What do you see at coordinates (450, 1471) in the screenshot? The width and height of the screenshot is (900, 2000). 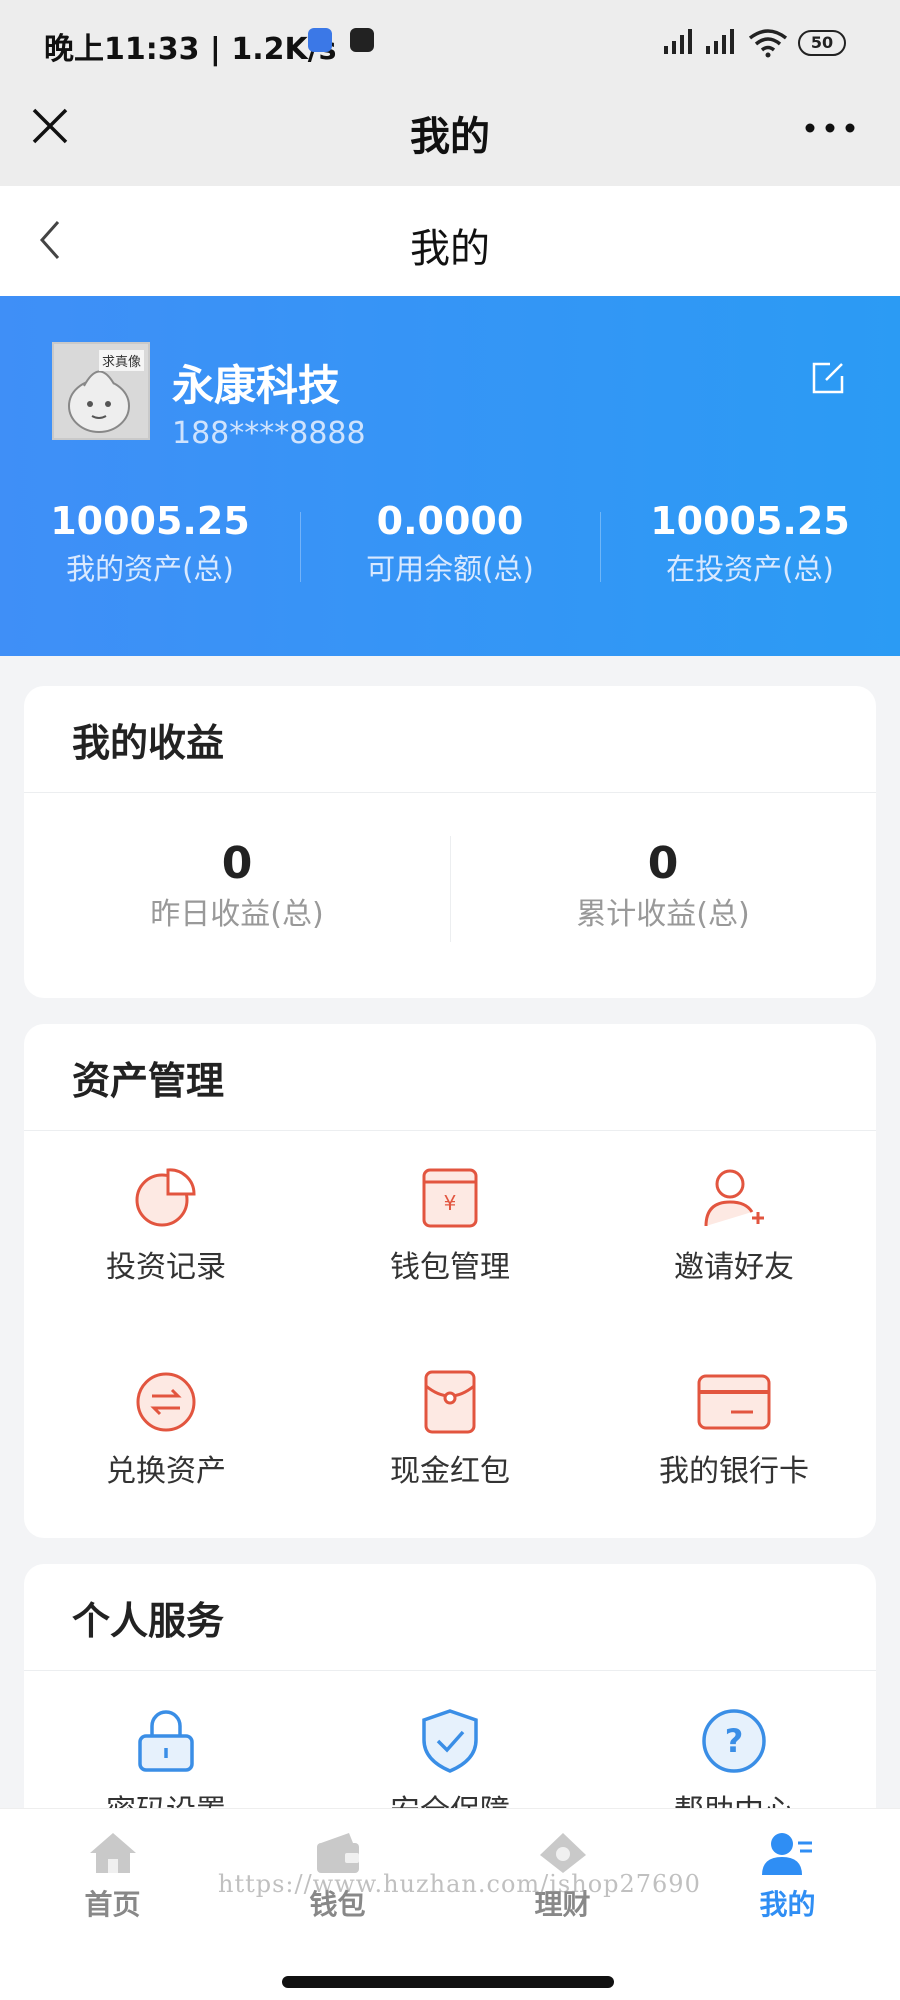 I see `asset-item-label: 现金红包` at bounding box center [450, 1471].